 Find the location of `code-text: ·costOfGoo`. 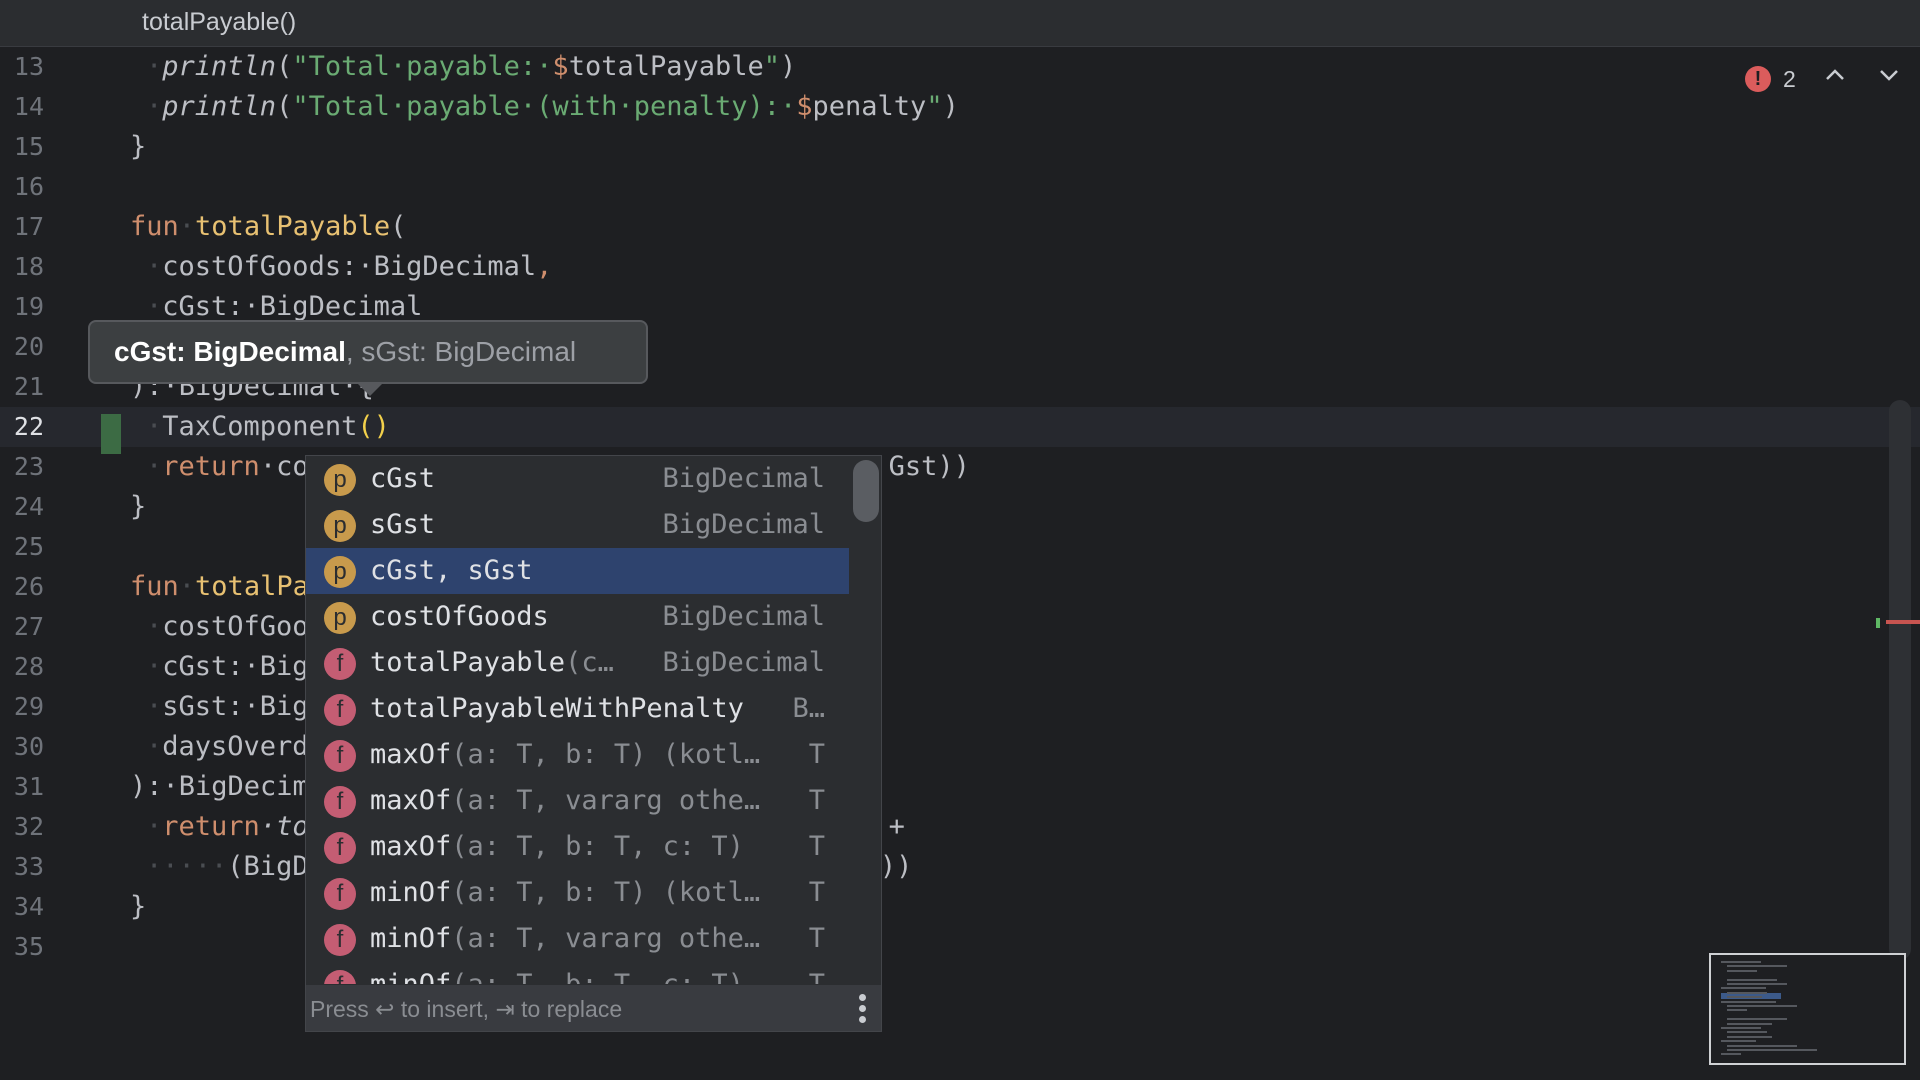

code-text: ·costOfGoo is located at coordinates (227, 627).